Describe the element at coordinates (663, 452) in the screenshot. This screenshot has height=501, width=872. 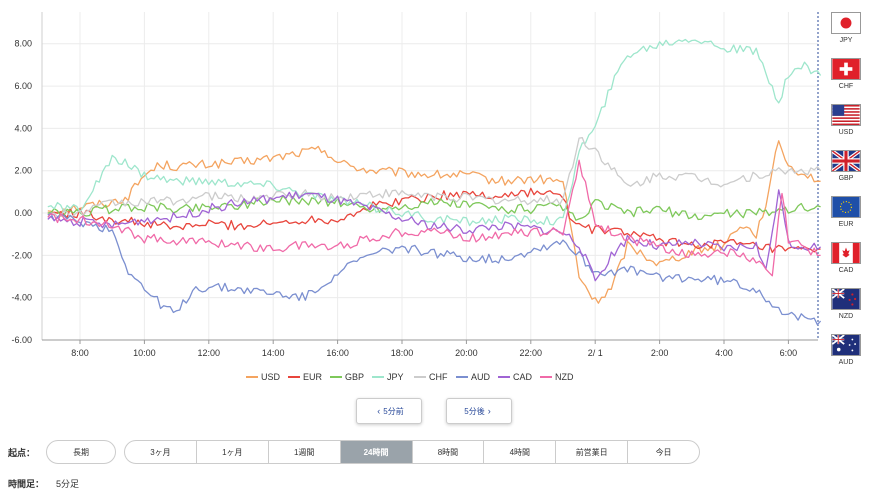
I see `period-today-button: 今日` at that location.